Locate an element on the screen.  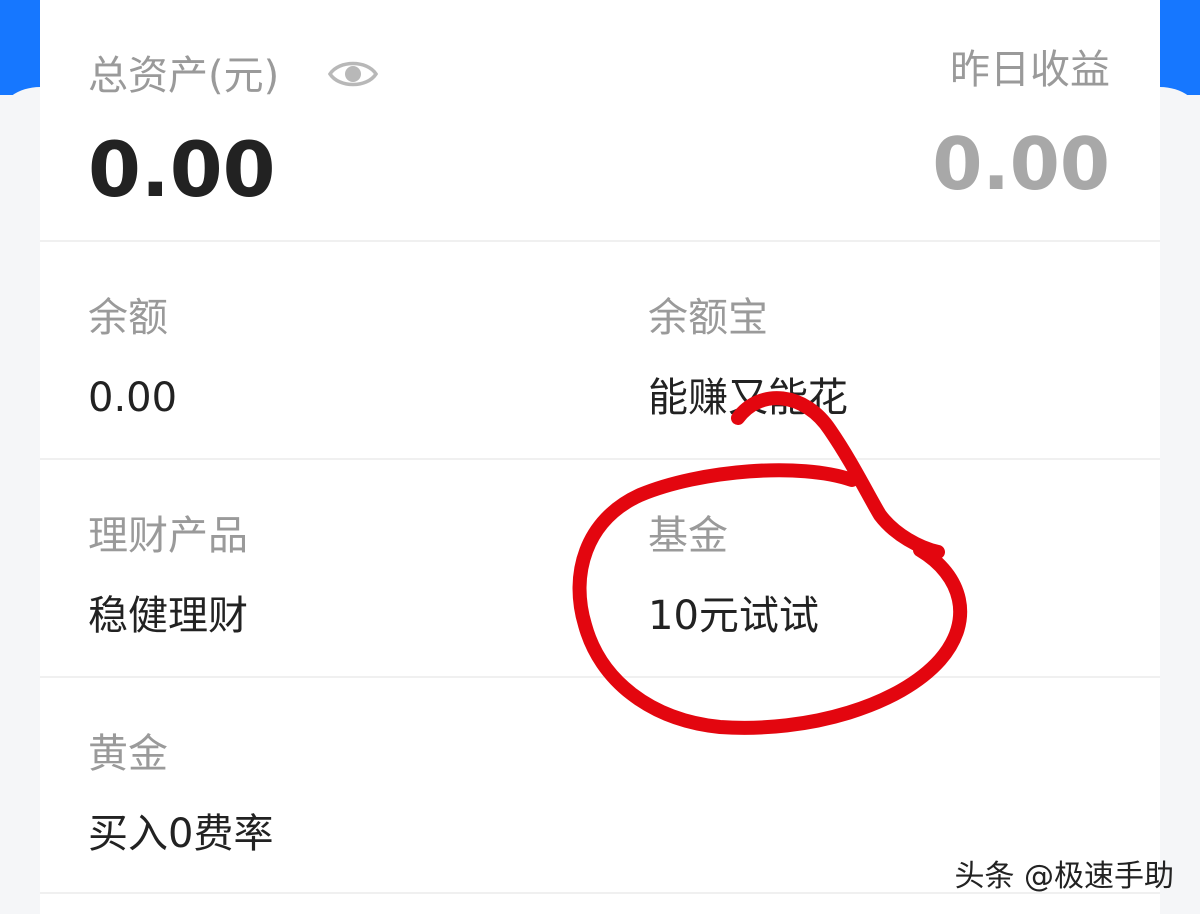
balance-label: 余额 is located at coordinates (128, 318).